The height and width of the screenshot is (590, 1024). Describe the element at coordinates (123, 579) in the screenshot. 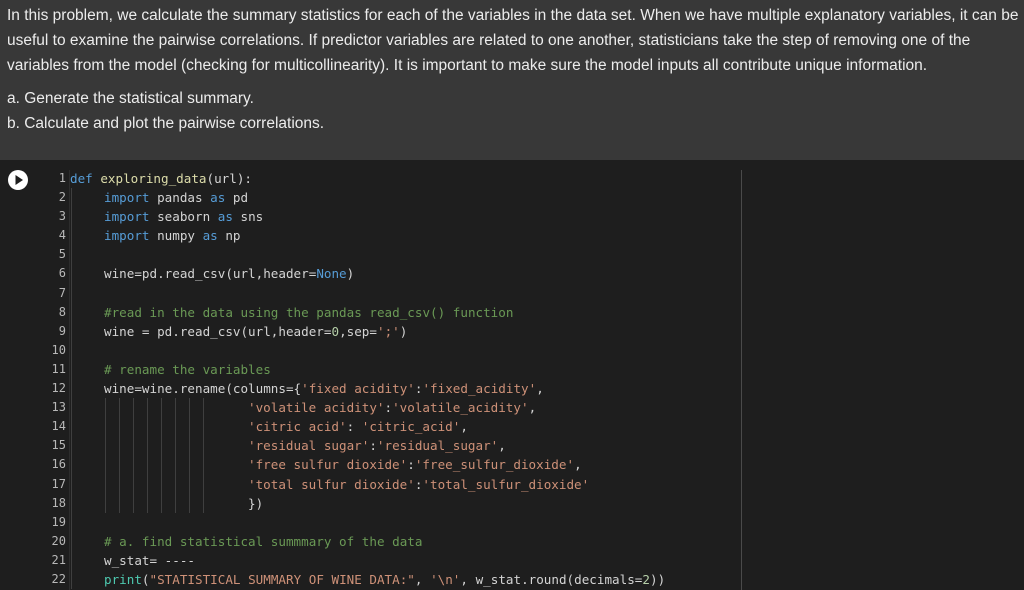

I see `code-token: print` at that location.